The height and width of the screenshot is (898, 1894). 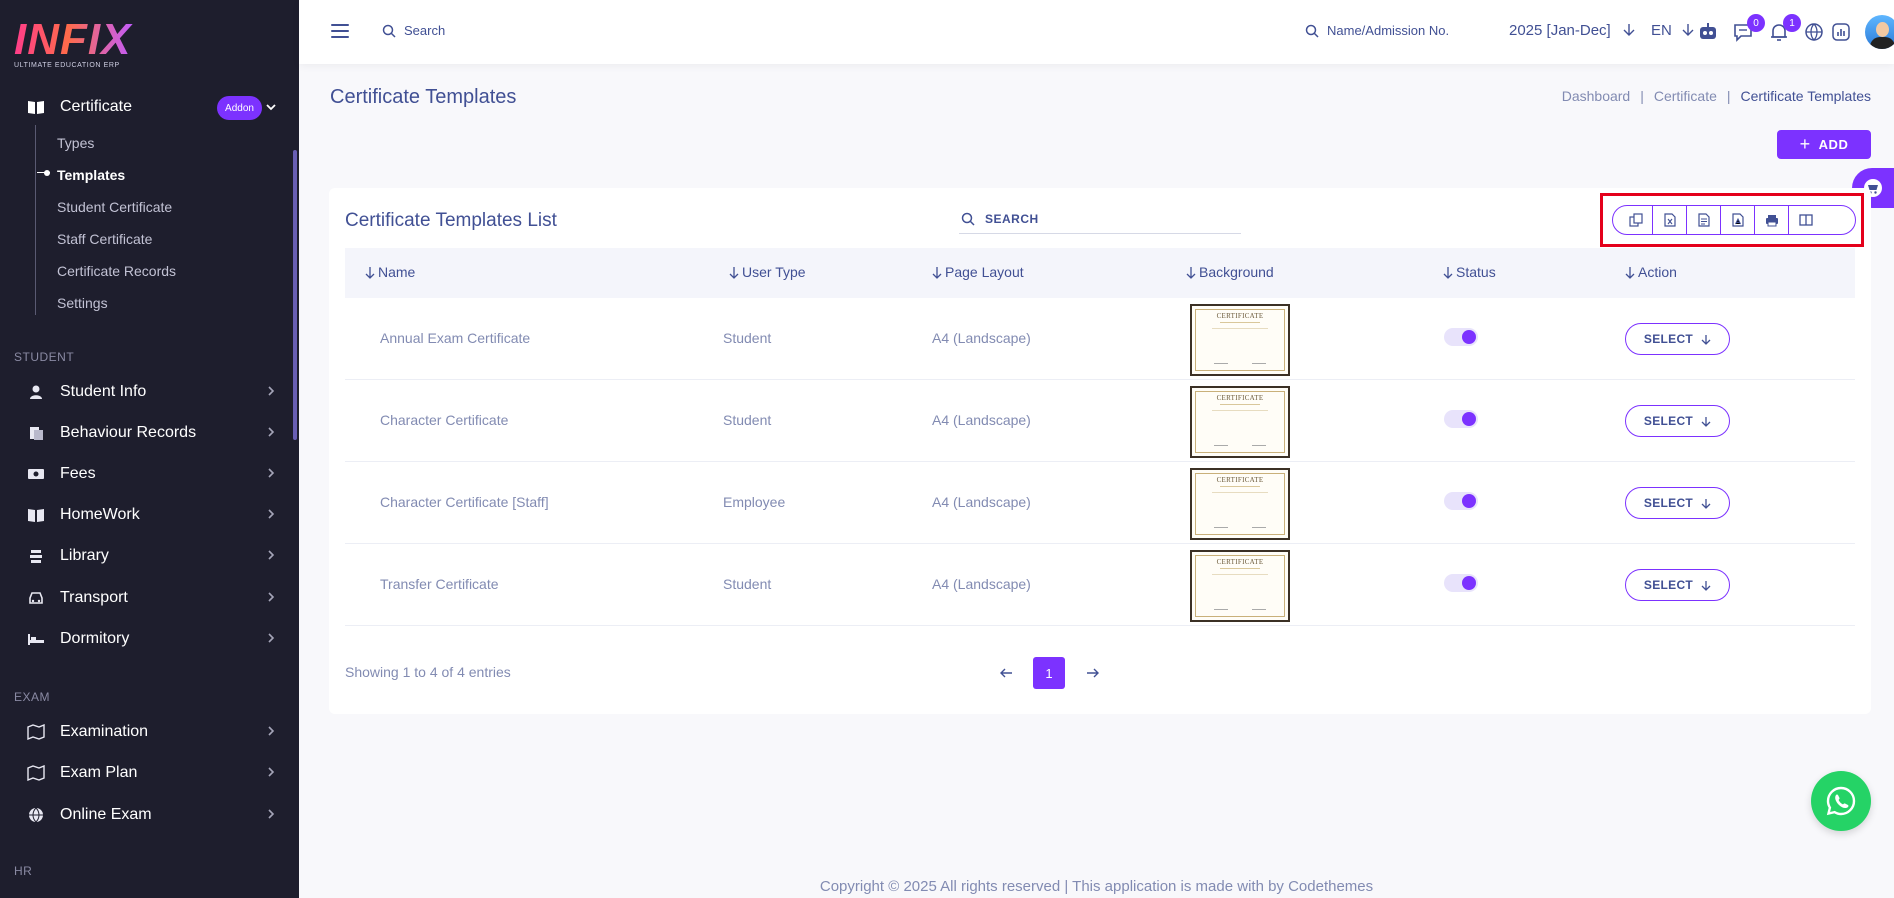 What do you see at coordinates (1672, 30) in the screenshot?
I see `language-select: EN` at bounding box center [1672, 30].